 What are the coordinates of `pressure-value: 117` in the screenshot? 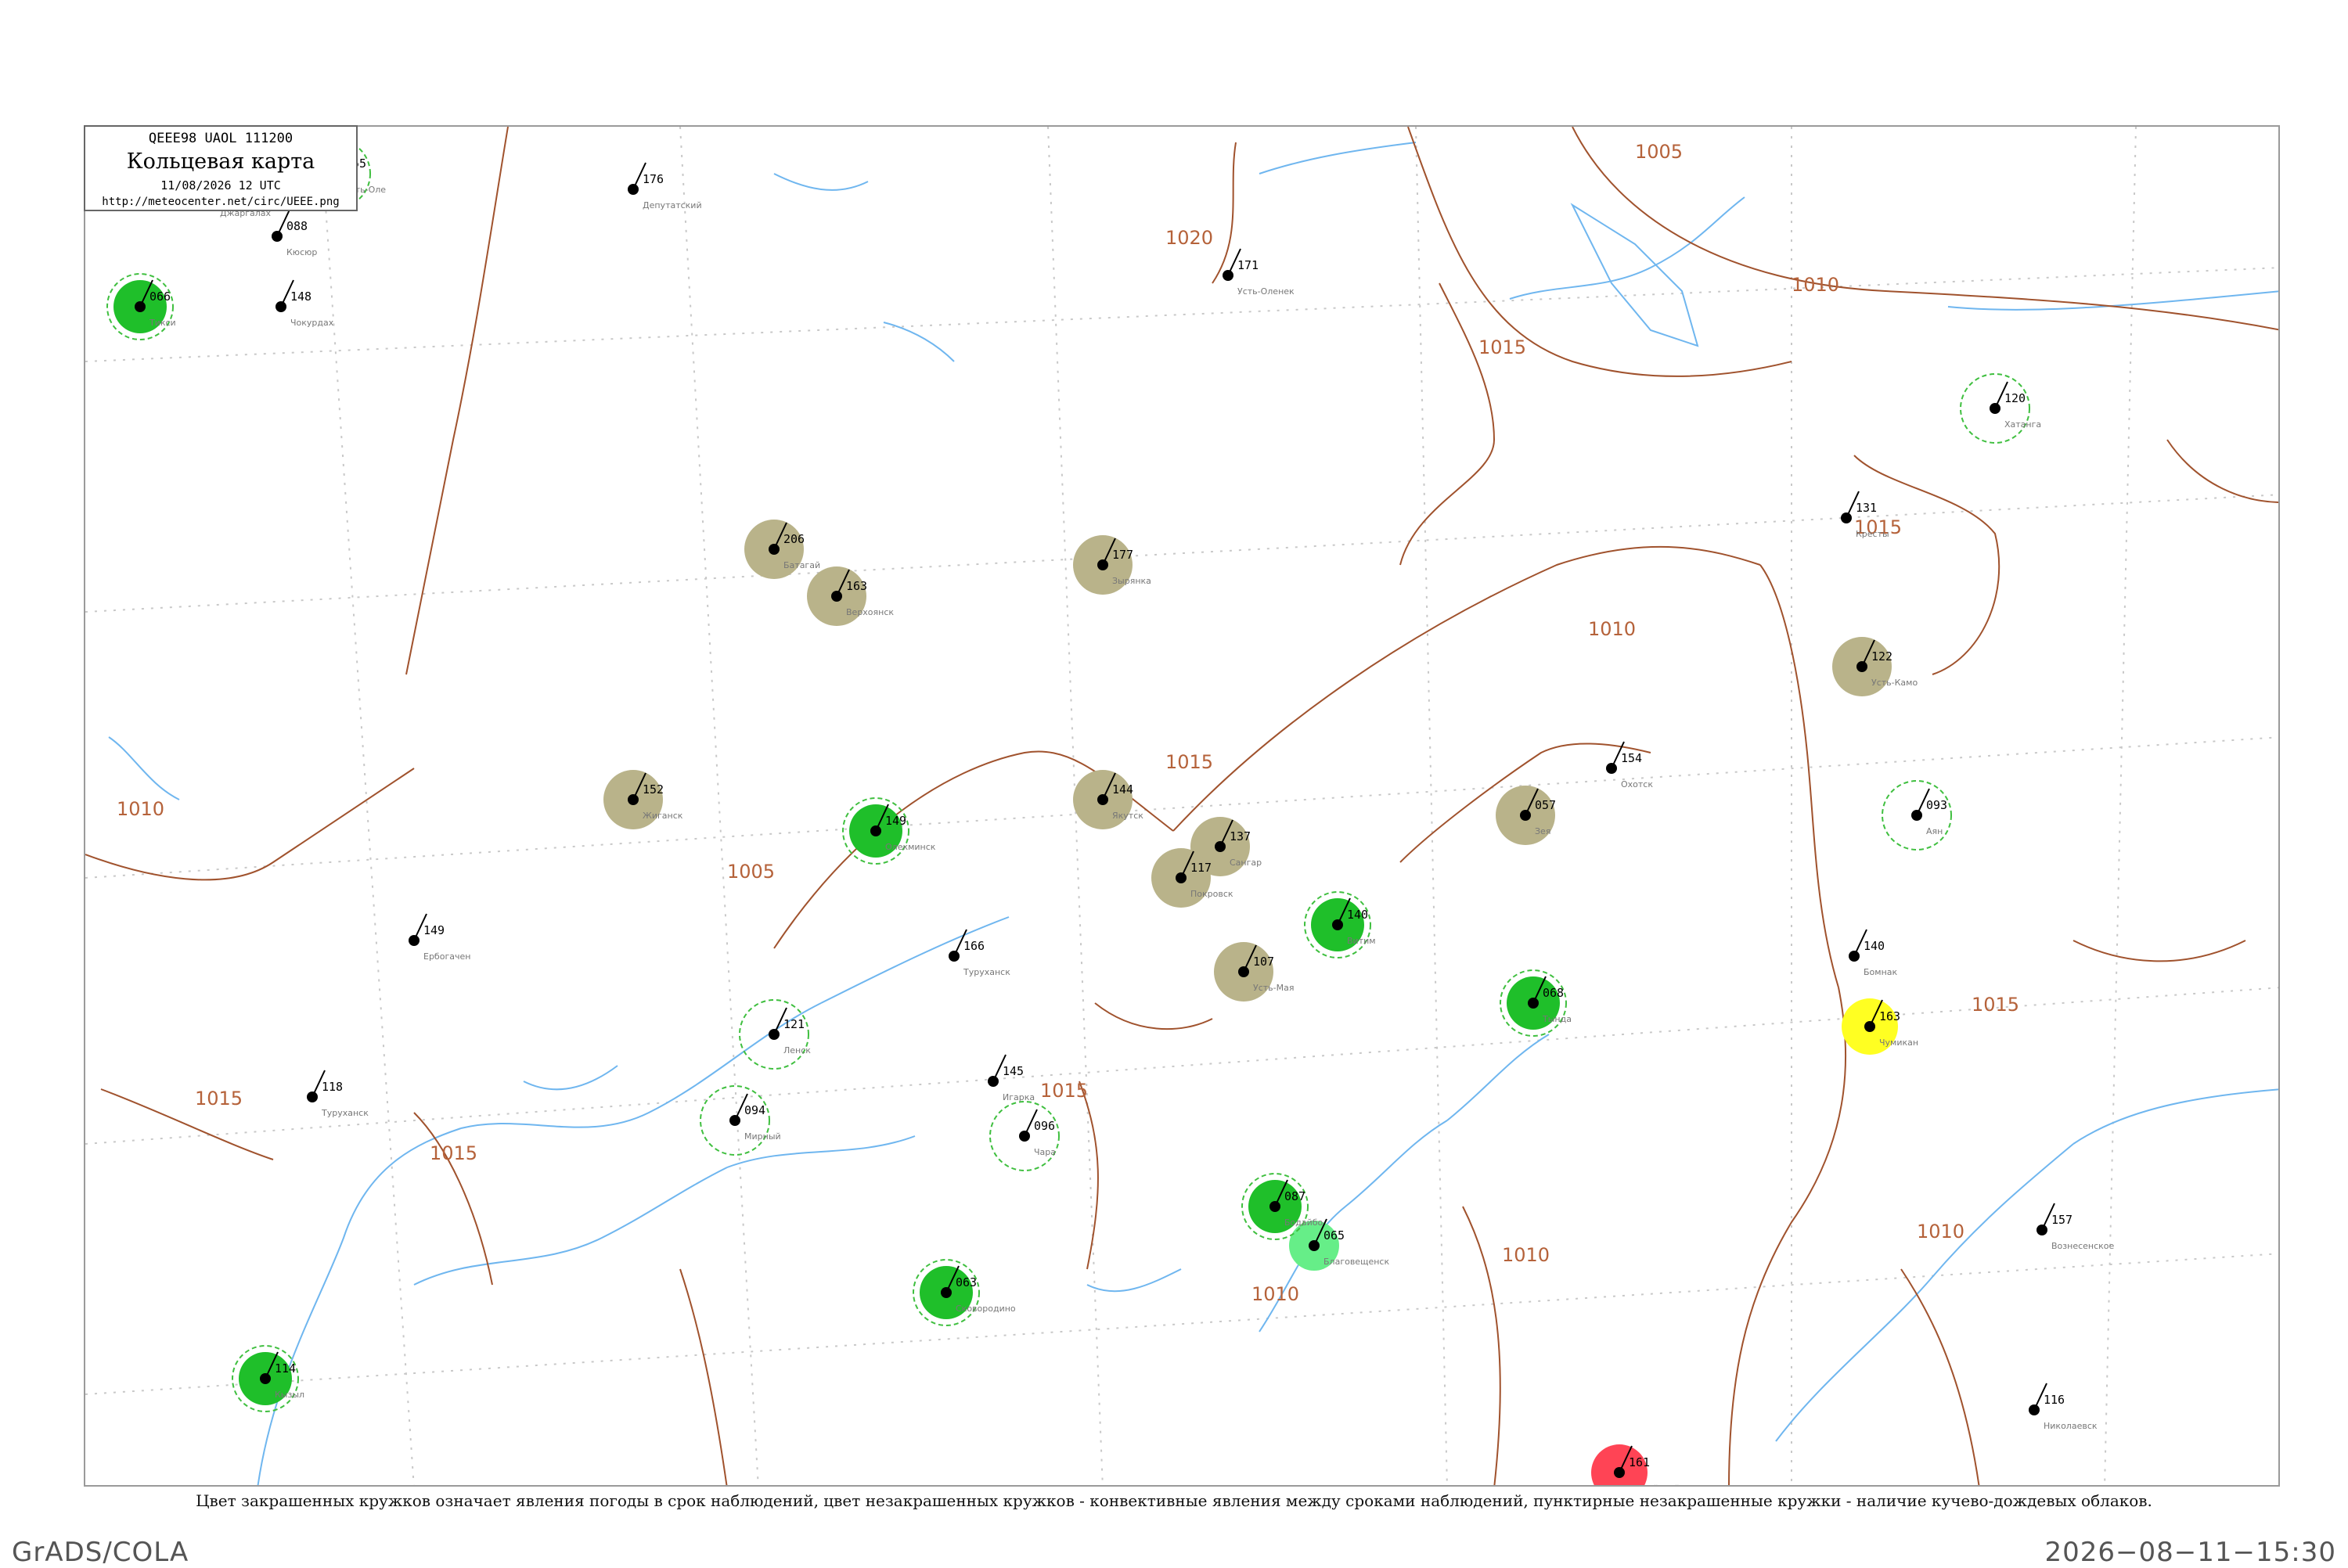 It's located at (1201, 868).